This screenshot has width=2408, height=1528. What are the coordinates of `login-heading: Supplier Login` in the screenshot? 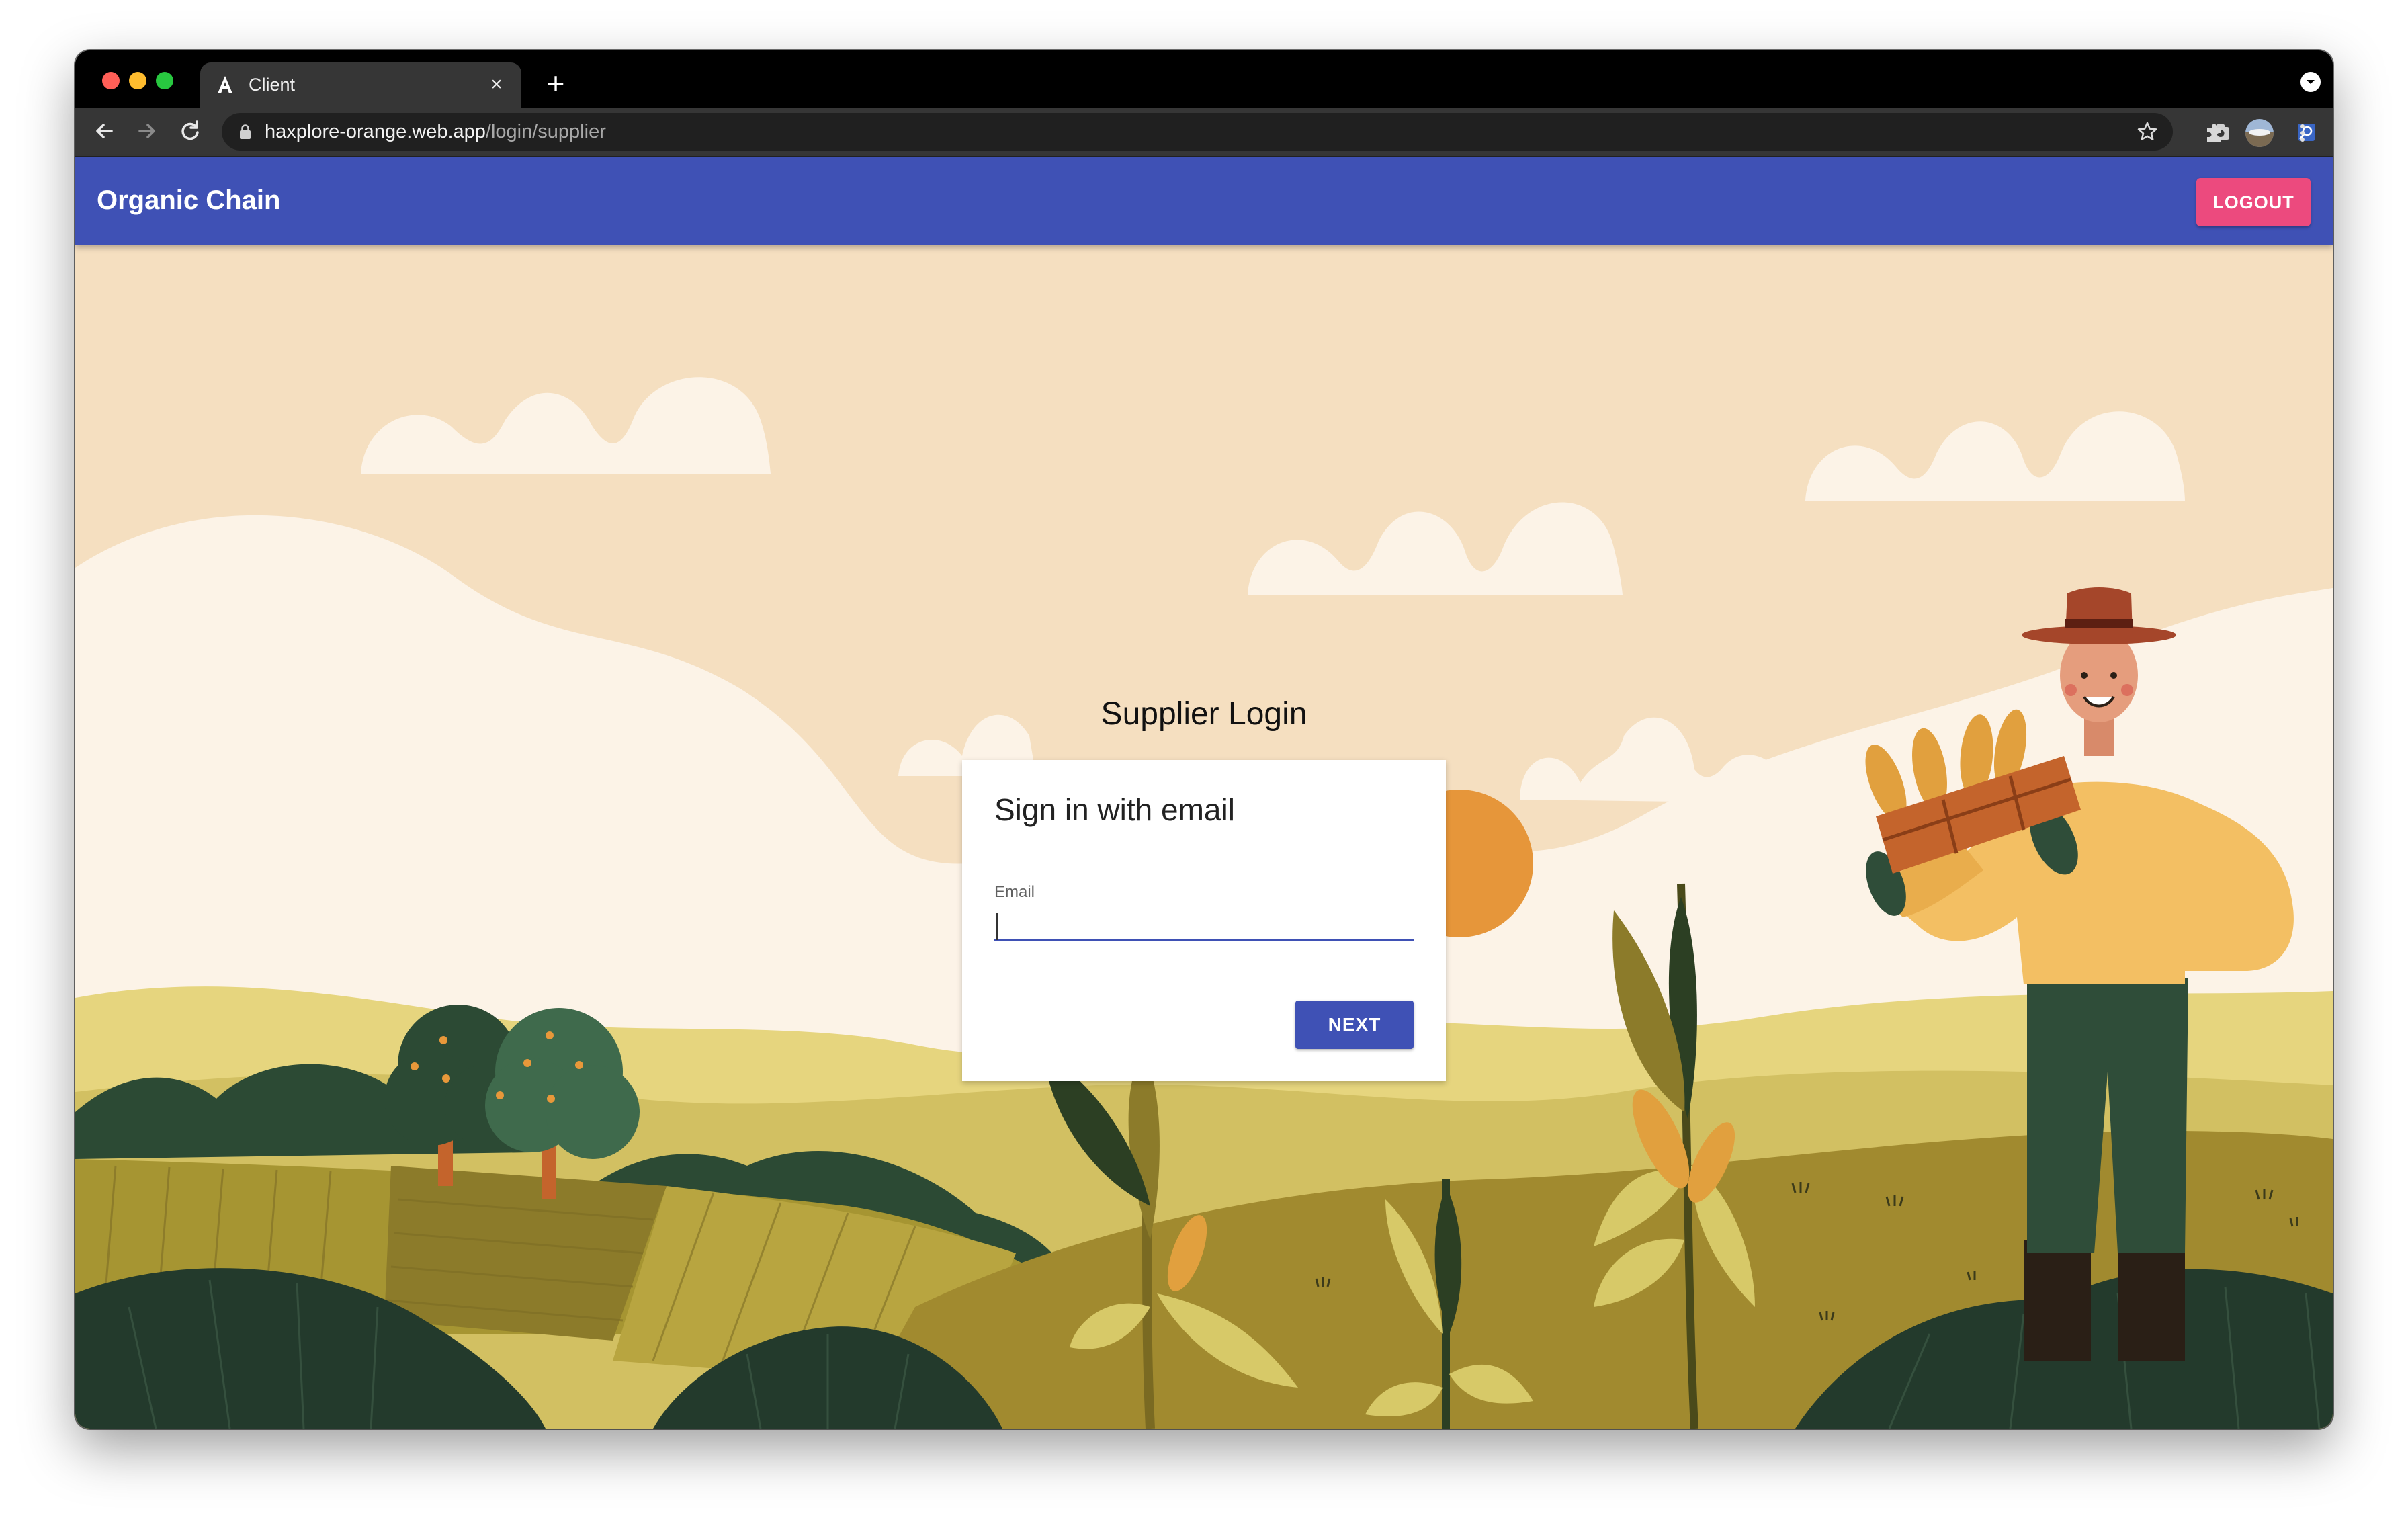 It's located at (1204, 714).